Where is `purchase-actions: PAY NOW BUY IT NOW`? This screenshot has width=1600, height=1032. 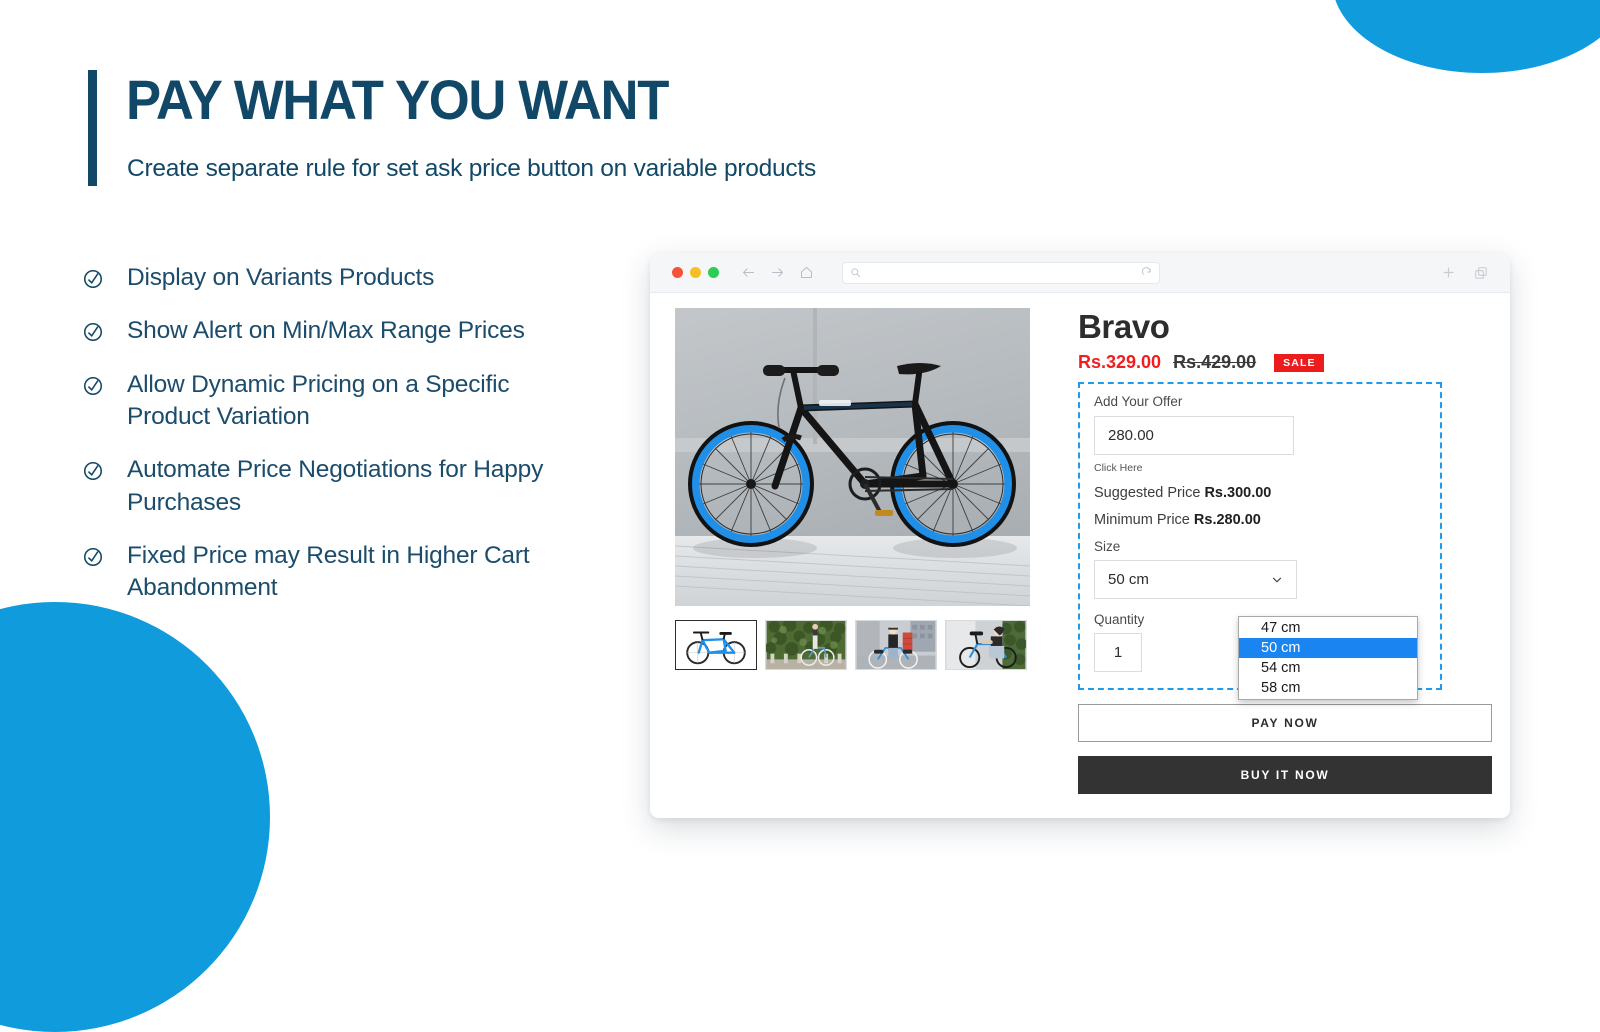
purchase-actions: PAY NOW BUY IT NOW is located at coordinates (1285, 742).